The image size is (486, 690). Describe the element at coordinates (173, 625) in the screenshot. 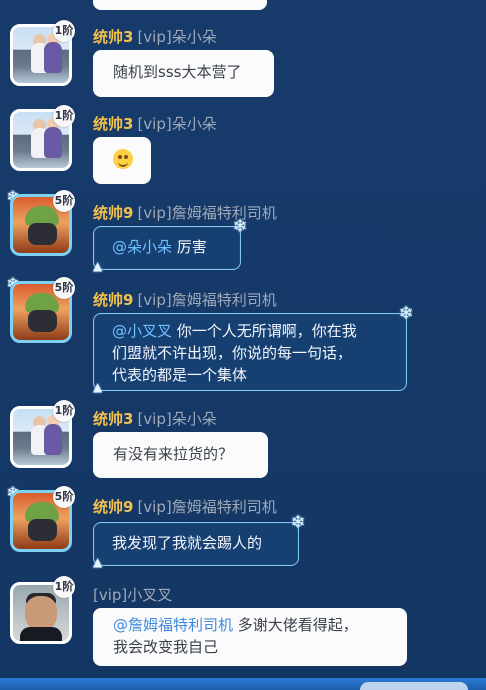

I see `message-mention: @詹姆福特利司机` at that location.